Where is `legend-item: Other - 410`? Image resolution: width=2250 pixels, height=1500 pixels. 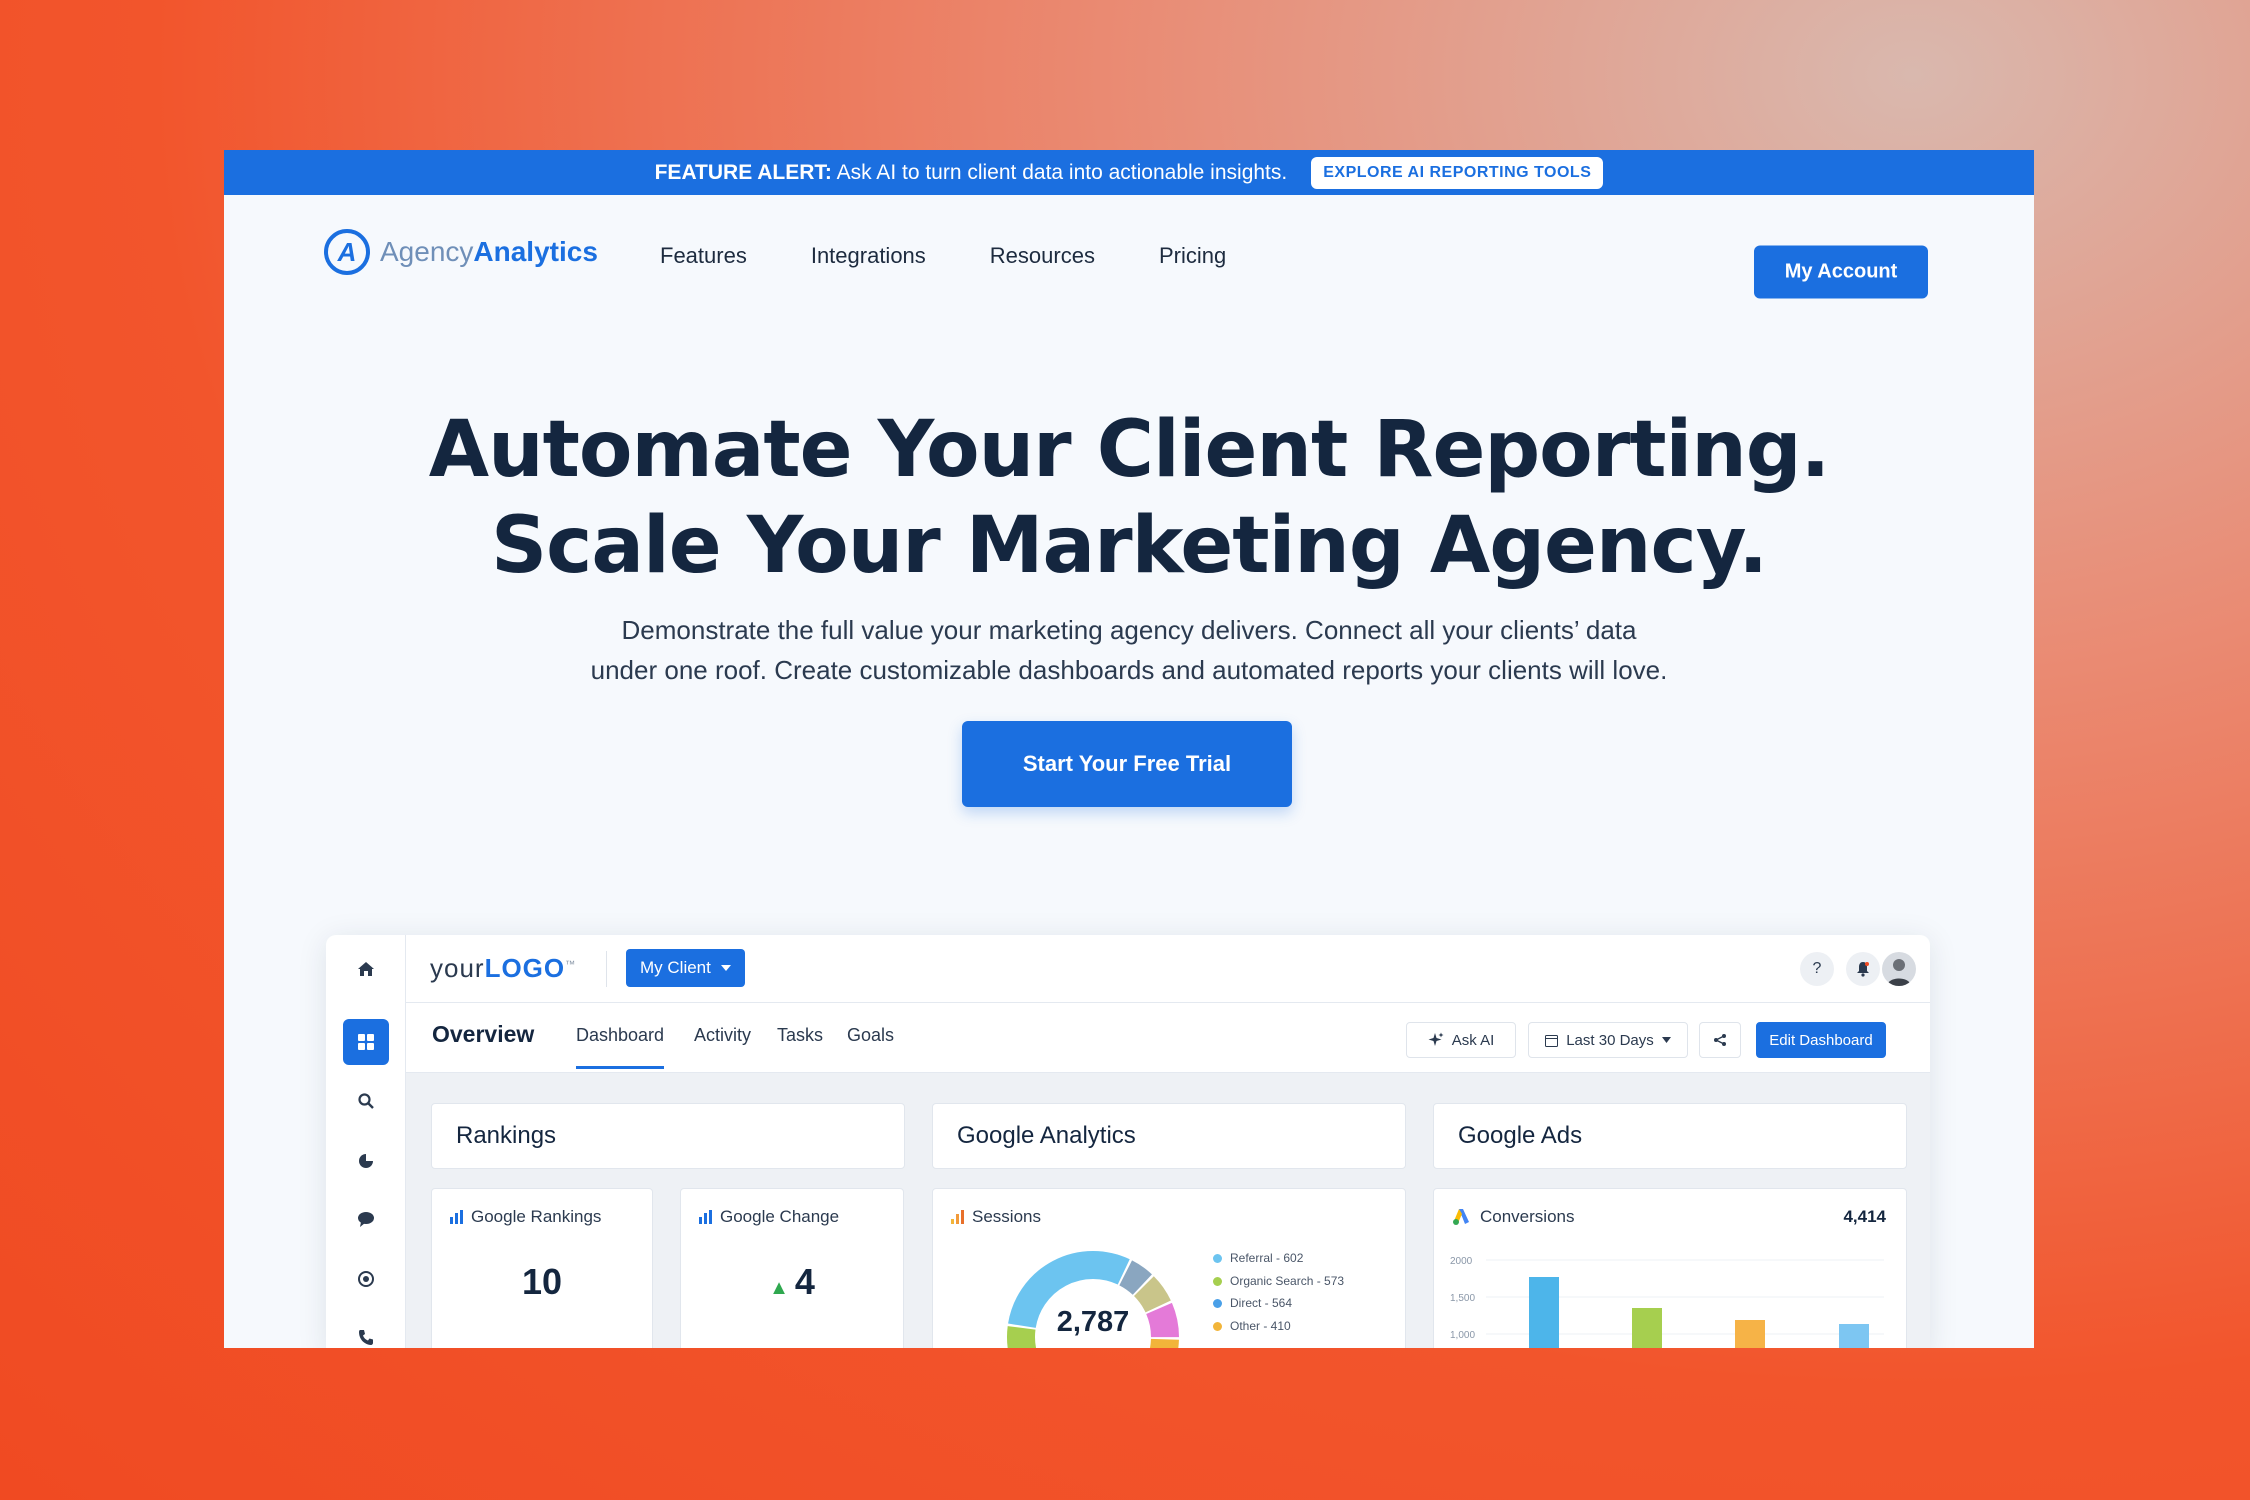
legend-item: Other - 410 is located at coordinates (1278, 1326).